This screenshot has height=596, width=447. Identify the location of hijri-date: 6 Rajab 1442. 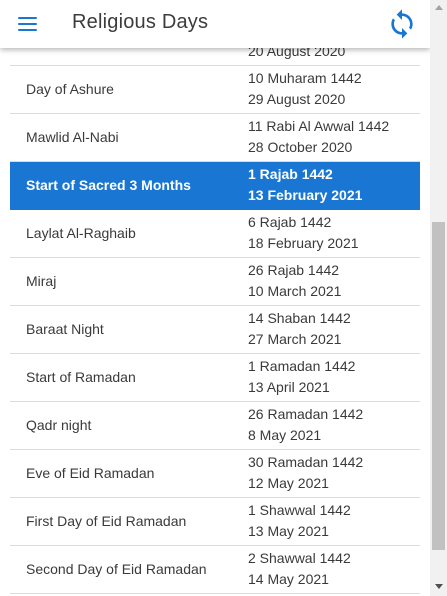
(290, 222).